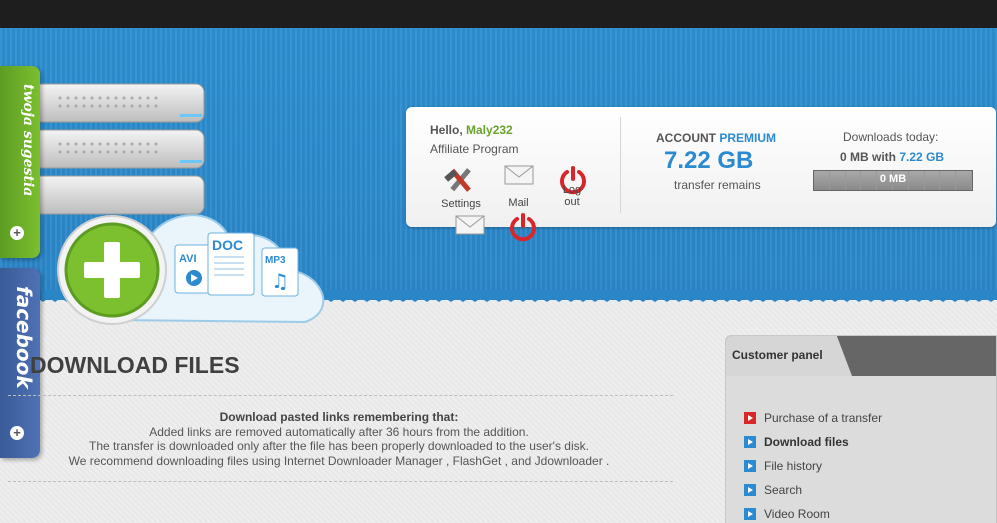 This screenshot has width=997, height=523. I want to click on logout-button: Log out, so click(573, 186).